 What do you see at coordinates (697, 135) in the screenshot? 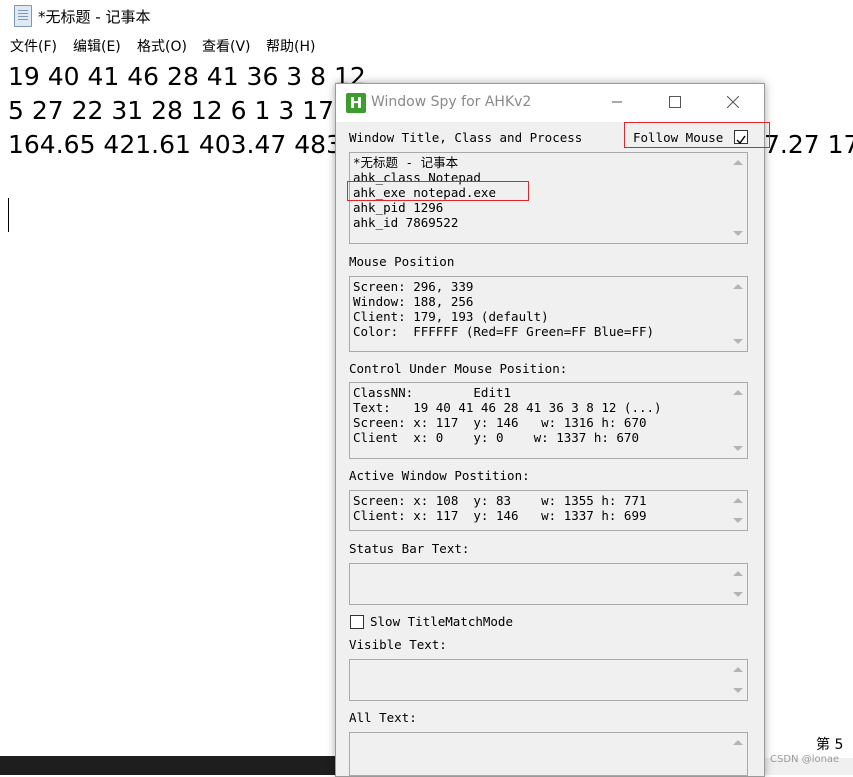
I see `follow-mouse-highlight` at bounding box center [697, 135].